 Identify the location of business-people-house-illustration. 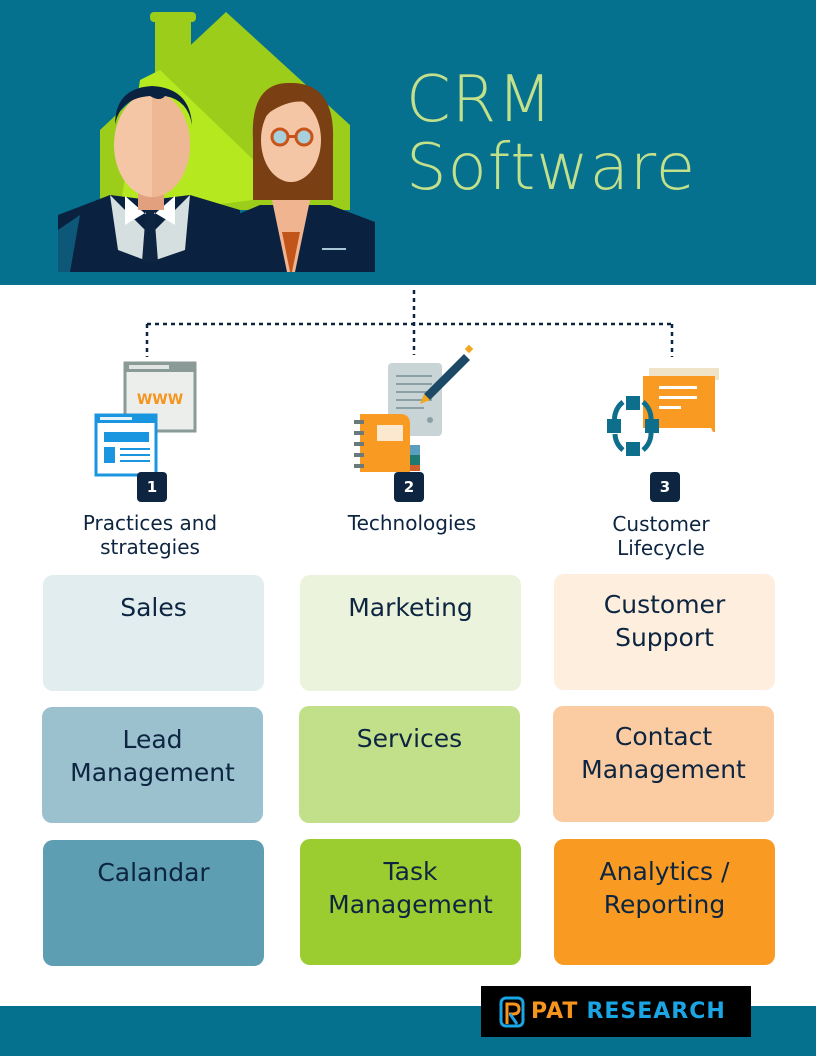
(216, 142).